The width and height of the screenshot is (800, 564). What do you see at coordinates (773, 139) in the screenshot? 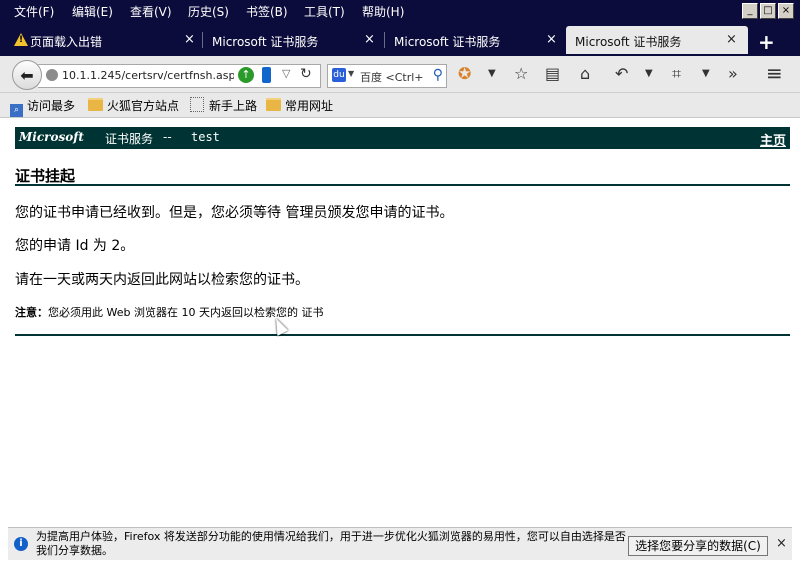
I see `home-link: 主页` at bounding box center [773, 139].